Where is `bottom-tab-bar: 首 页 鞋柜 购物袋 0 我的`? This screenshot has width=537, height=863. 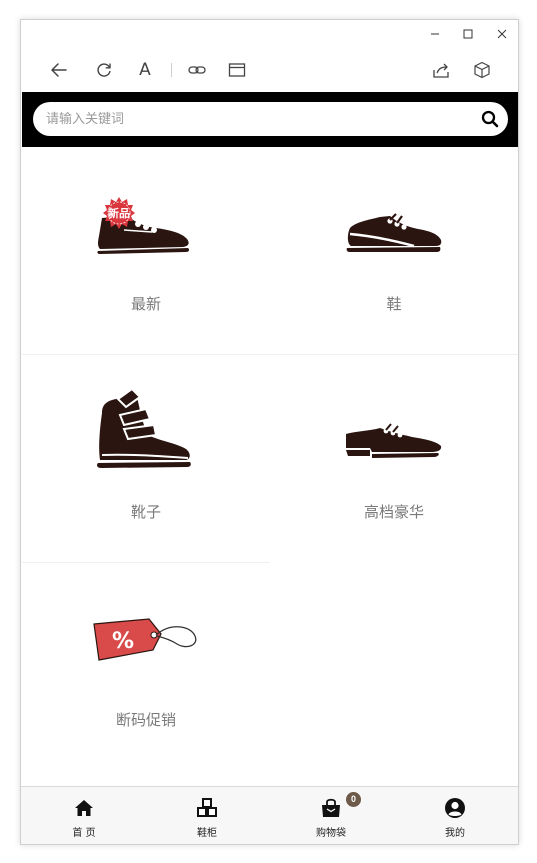
bottom-tab-bar: 首 页 鞋柜 购物袋 0 我的 is located at coordinates (269, 815).